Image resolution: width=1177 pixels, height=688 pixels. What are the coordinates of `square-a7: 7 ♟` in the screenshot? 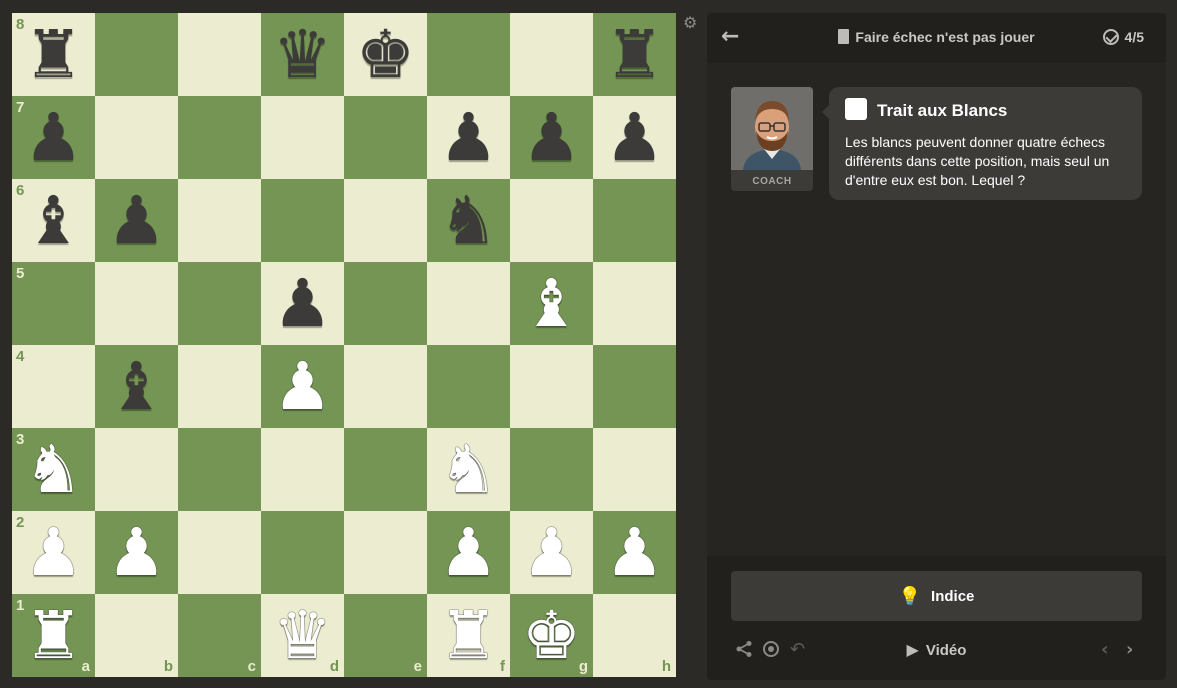 It's located at (53, 137).